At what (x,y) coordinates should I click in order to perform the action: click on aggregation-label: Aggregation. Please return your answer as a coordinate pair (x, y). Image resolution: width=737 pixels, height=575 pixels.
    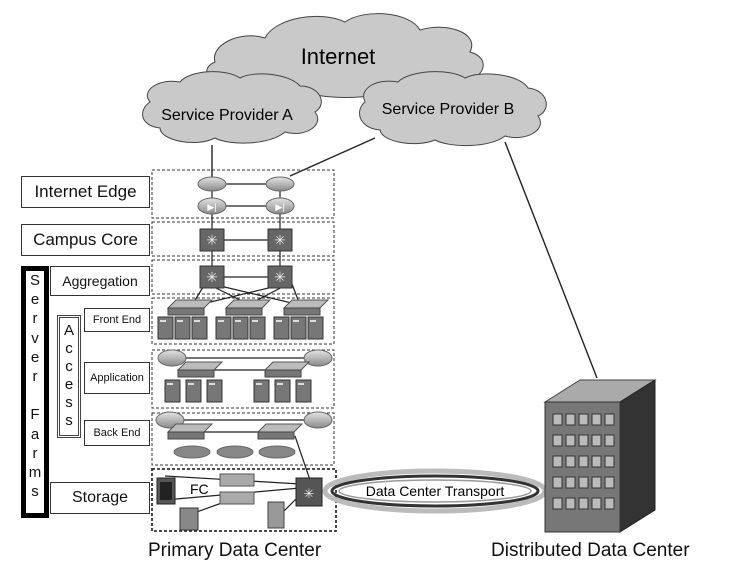
    Looking at the image, I should click on (100, 281).